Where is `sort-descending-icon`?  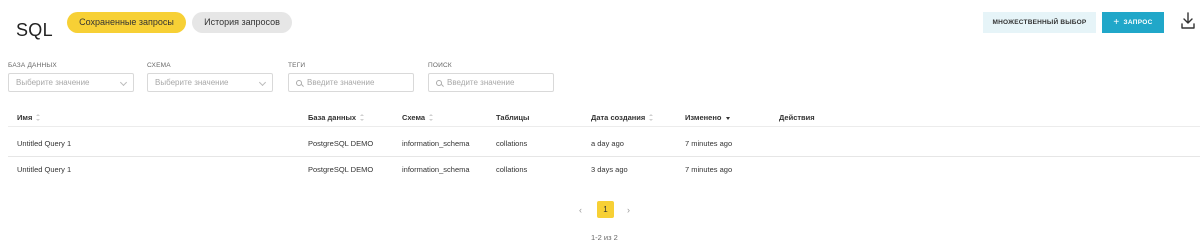 sort-descending-icon is located at coordinates (728, 118).